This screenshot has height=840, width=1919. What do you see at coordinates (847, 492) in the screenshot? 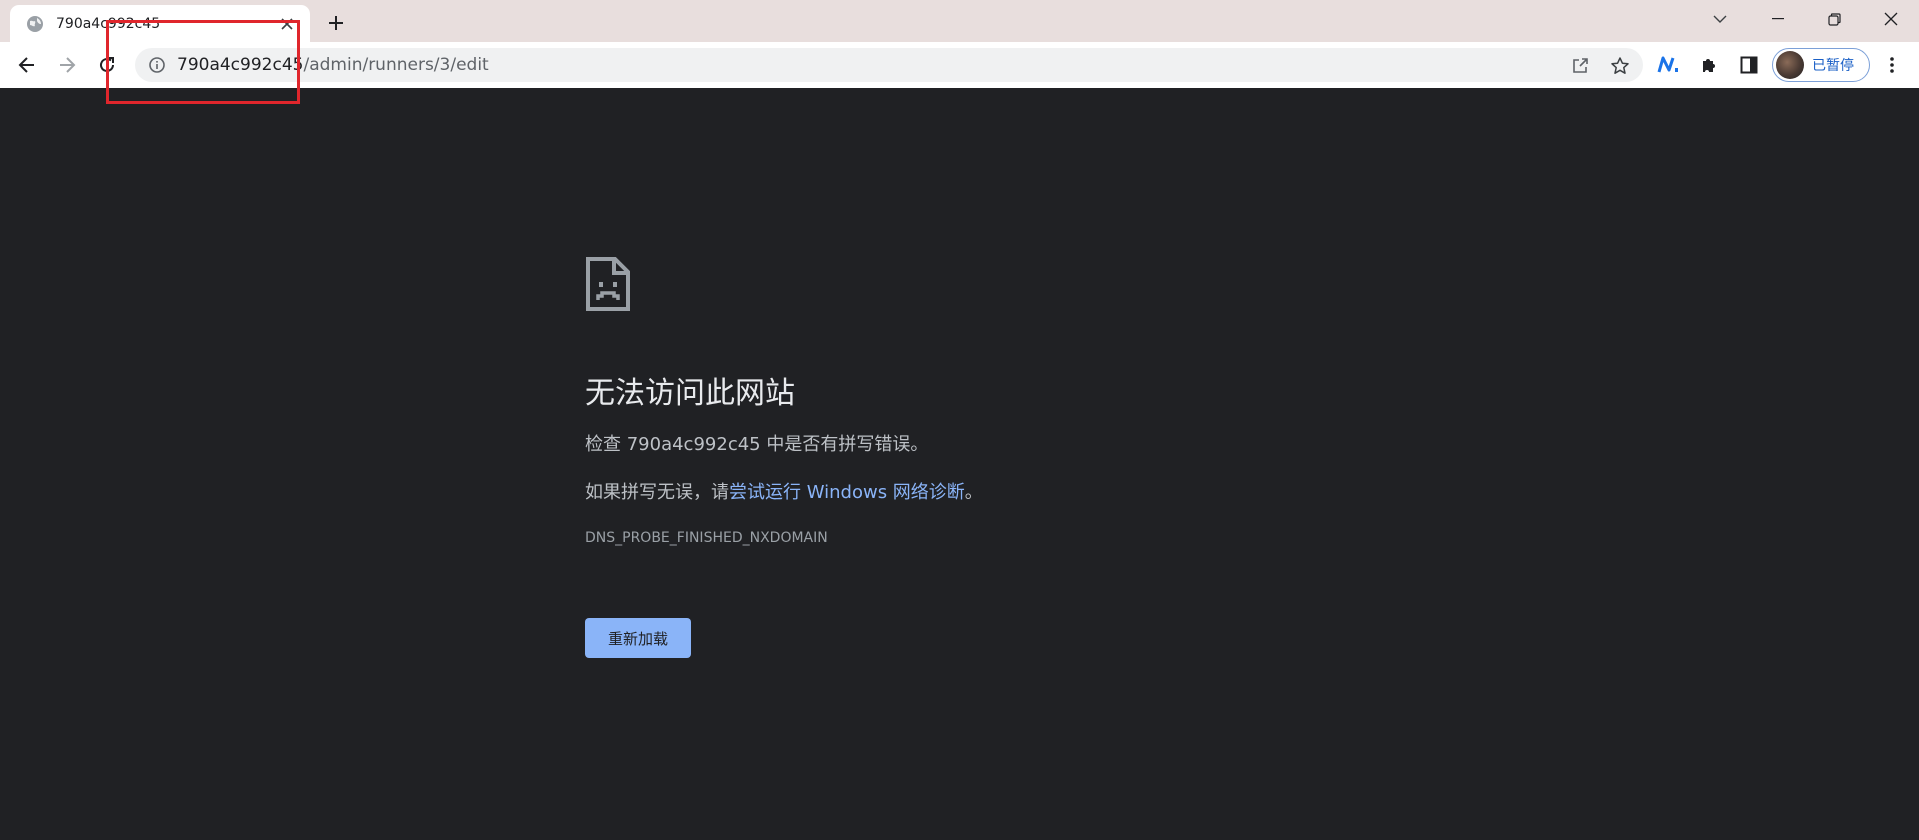
I see `network-diagnostics-link: 尝试运行 Windows 网络诊断` at bounding box center [847, 492].